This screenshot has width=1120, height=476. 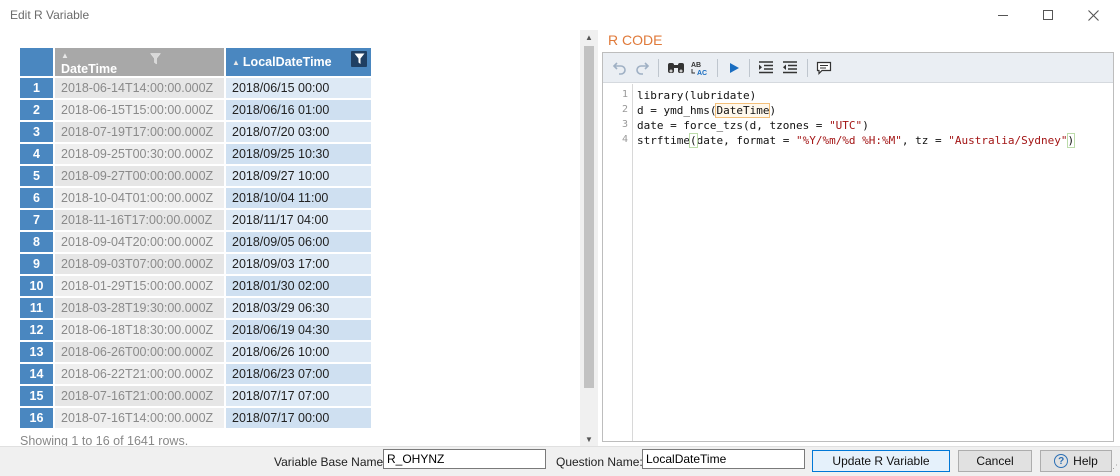 I want to click on resize-grip-icon: ⋰, so click(x=1113, y=468).